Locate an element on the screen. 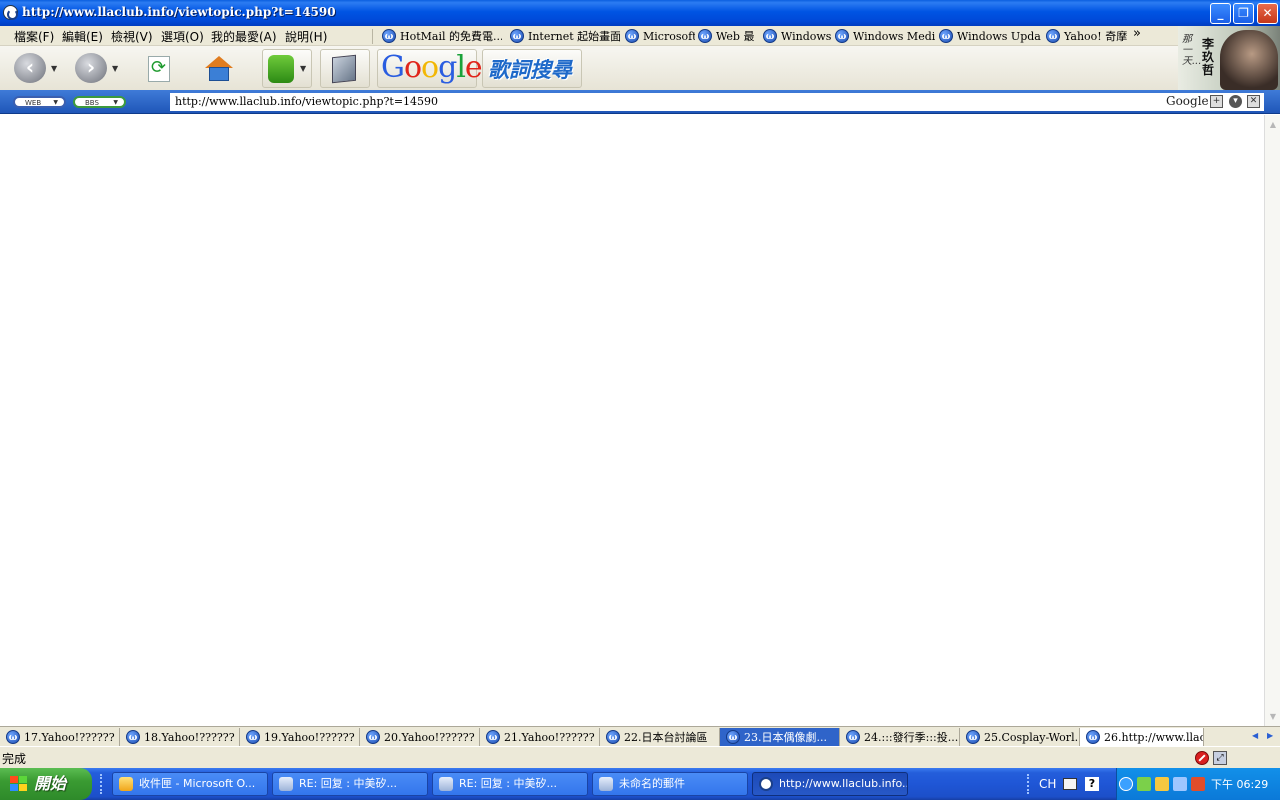 This screenshot has height=800, width=1280. close-address-icon: ✕ is located at coordinates (1253, 101).